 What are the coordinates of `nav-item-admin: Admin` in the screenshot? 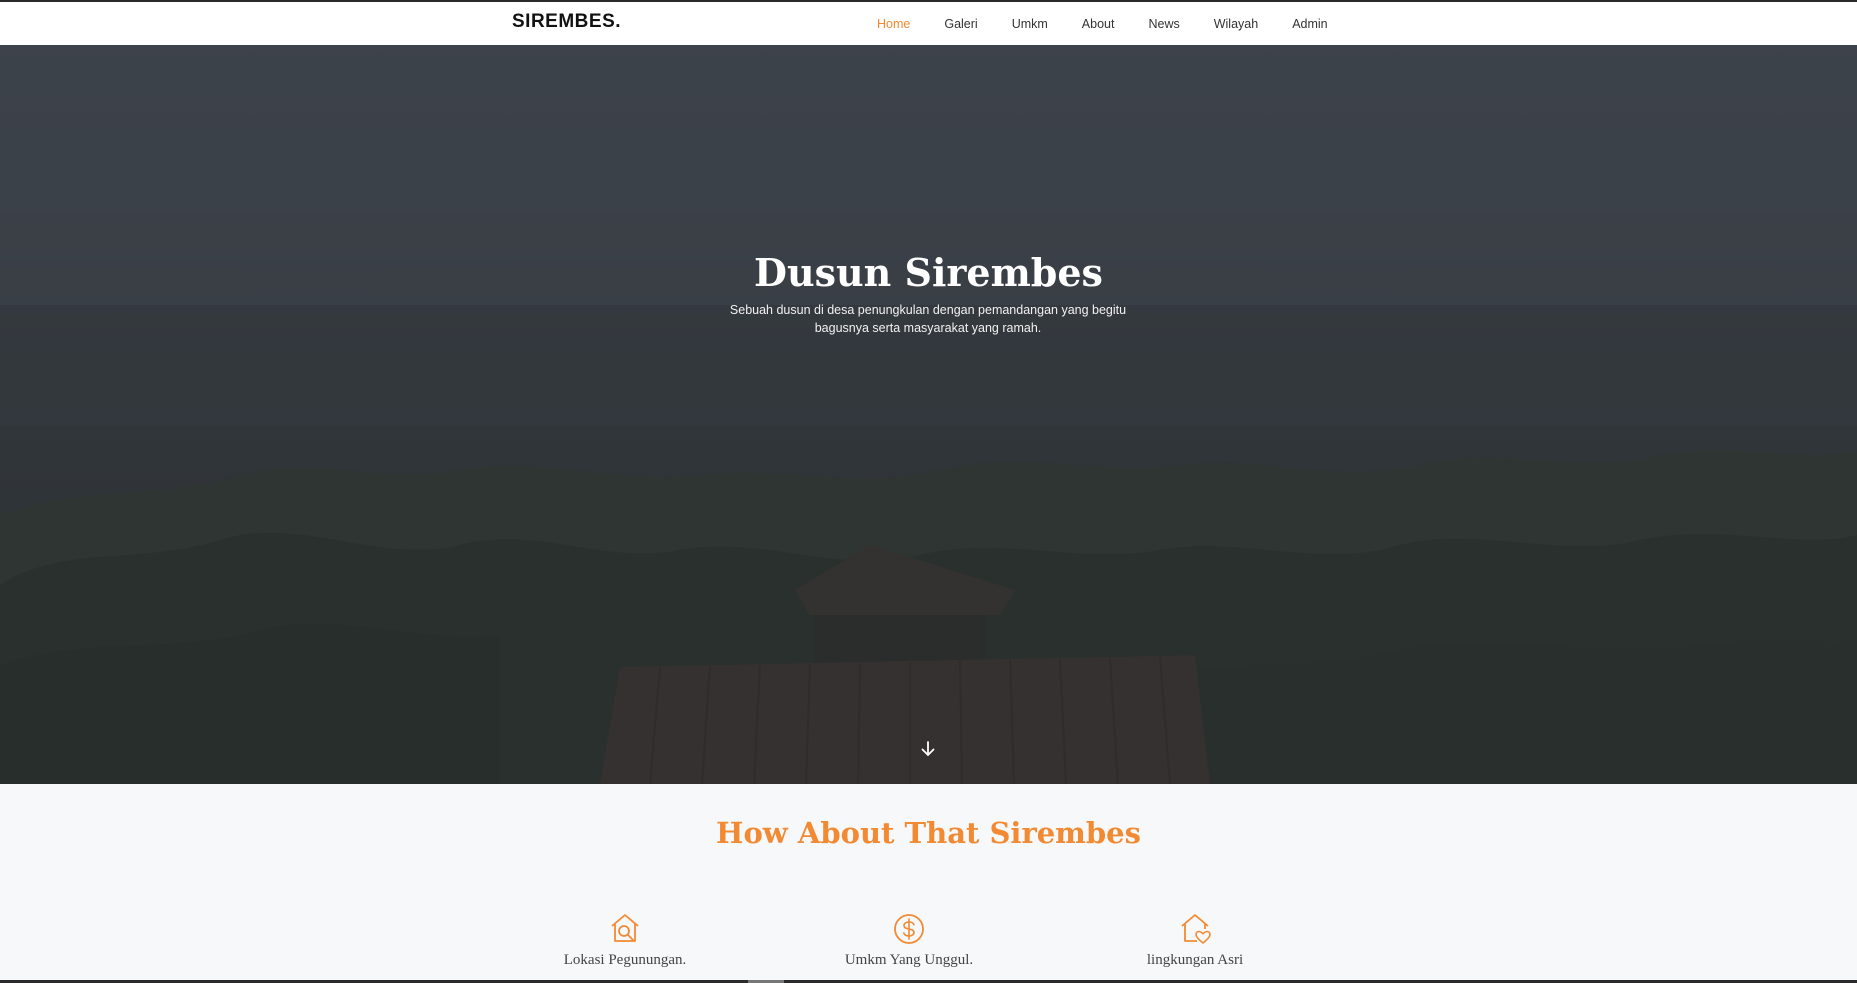 It's located at (1309, 24).